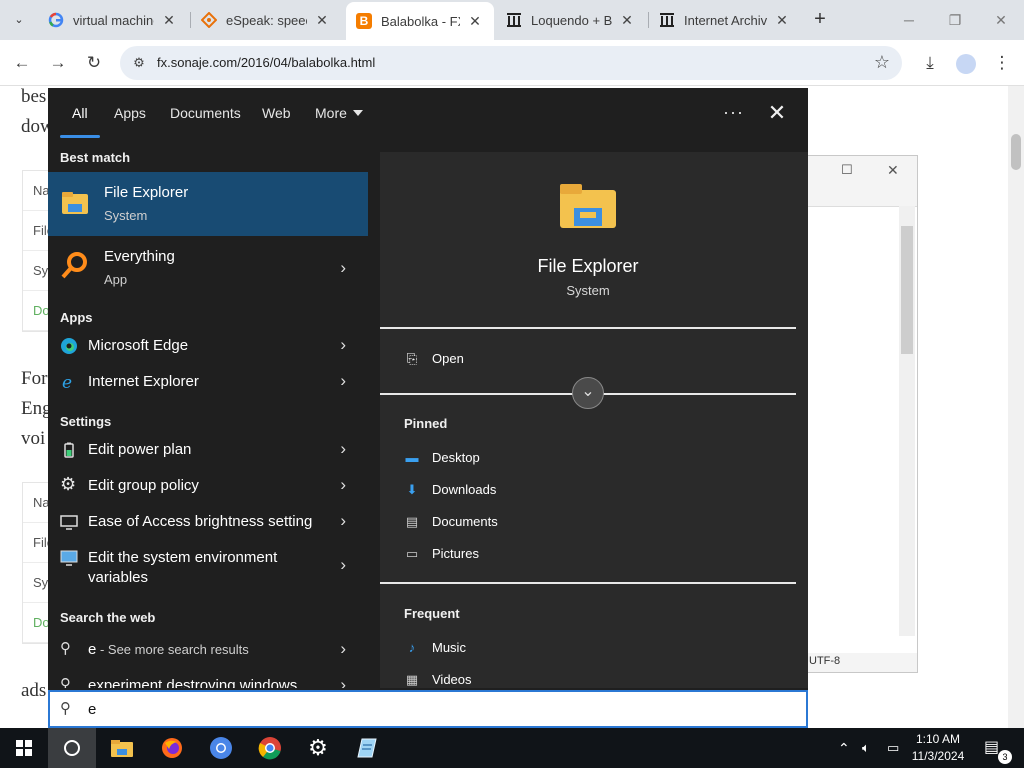  What do you see at coordinates (725, 20) in the screenshot?
I see `tab-internet-archive: Internet Archive ✕` at bounding box center [725, 20].